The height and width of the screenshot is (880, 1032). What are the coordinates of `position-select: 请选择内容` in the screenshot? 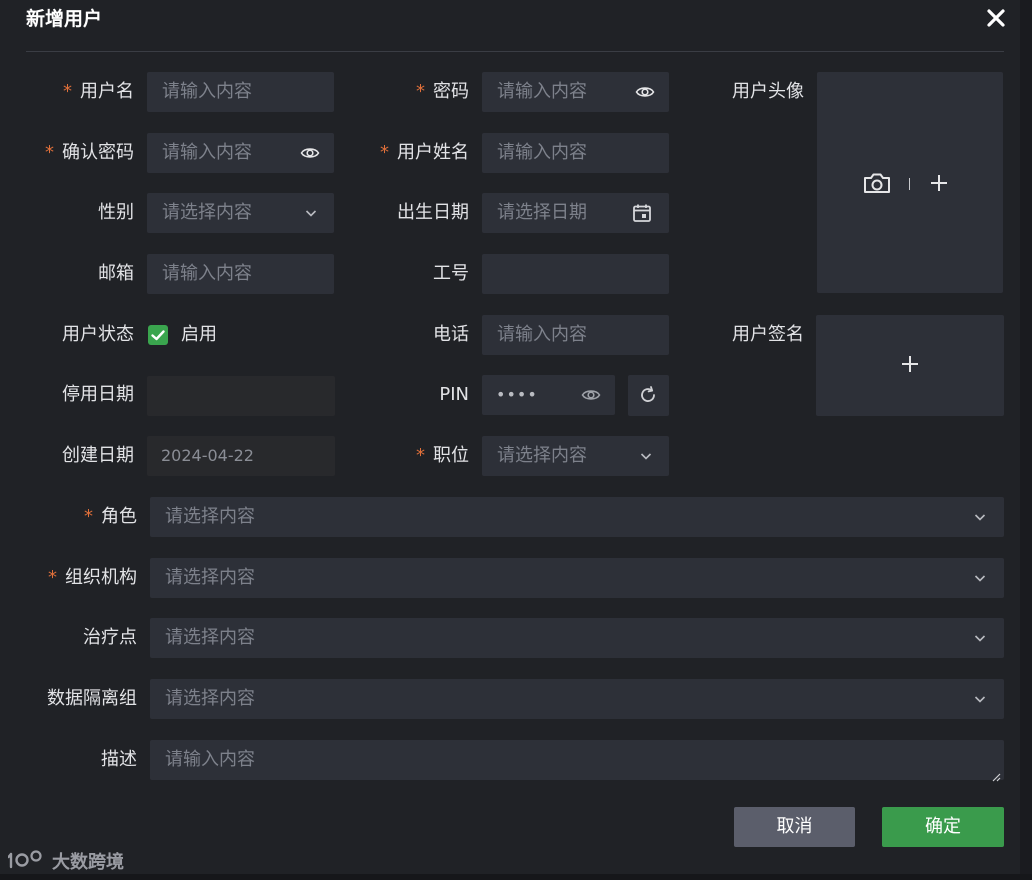 It's located at (575, 456).